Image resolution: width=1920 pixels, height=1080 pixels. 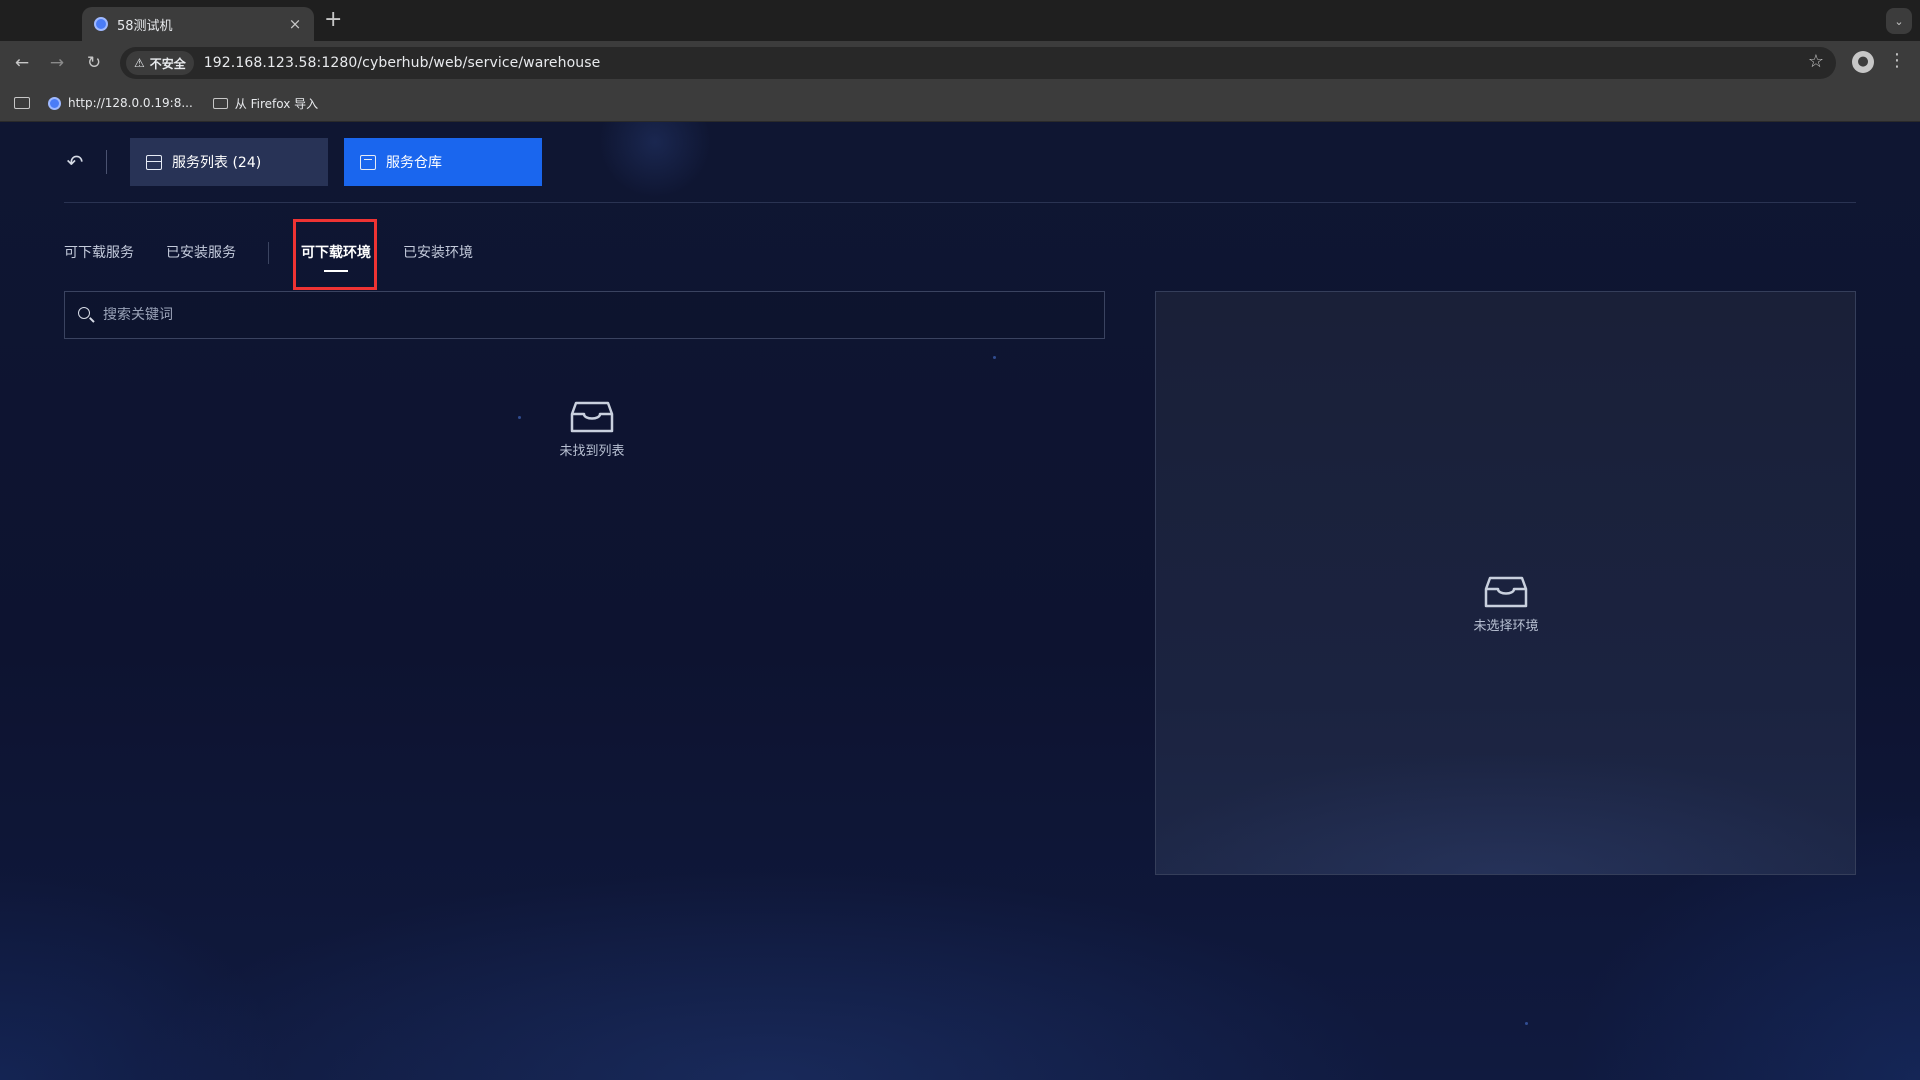 I want to click on list-empty-state: 未找到列表, so click(x=592, y=429).